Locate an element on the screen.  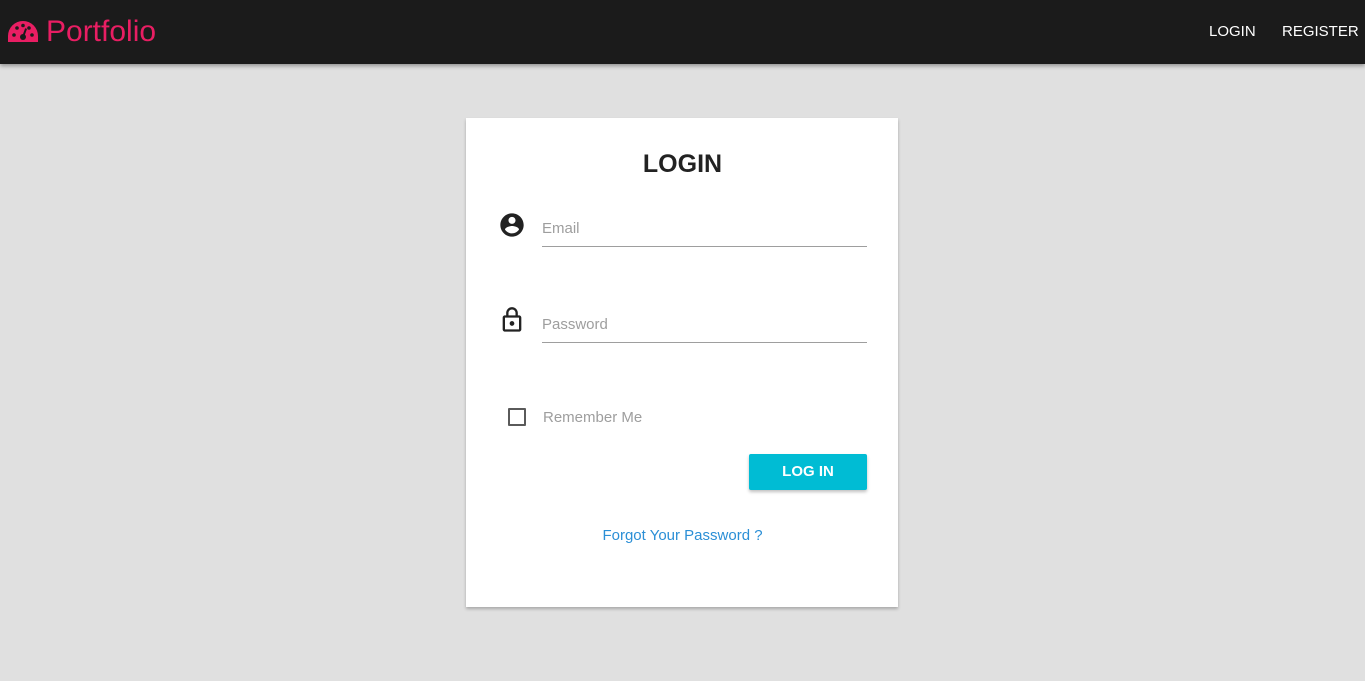
password-field is located at coordinates (704, 325).